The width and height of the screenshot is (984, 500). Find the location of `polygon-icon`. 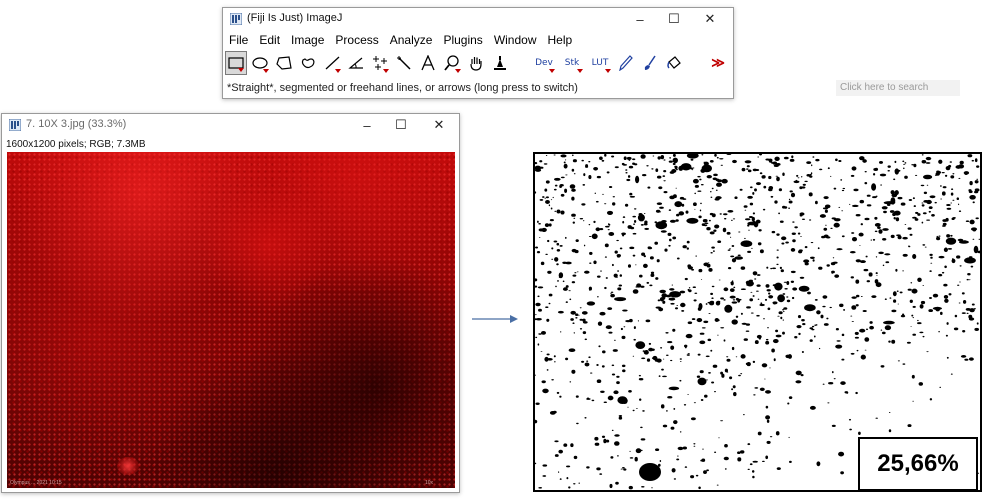

polygon-icon is located at coordinates (284, 63).